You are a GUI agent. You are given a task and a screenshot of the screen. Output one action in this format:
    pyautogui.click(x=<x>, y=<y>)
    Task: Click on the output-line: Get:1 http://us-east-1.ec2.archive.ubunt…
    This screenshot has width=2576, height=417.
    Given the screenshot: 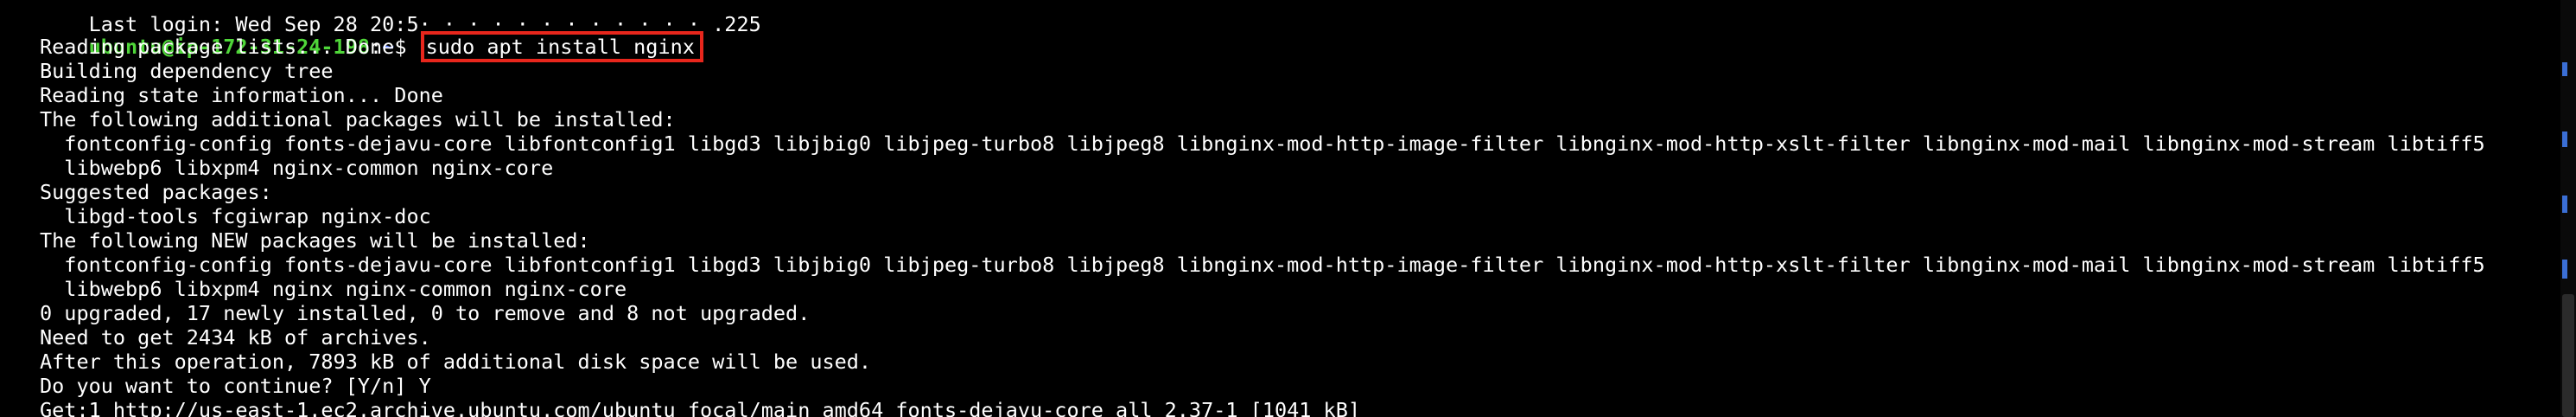 What is the action you would take?
    pyautogui.click(x=700, y=407)
    